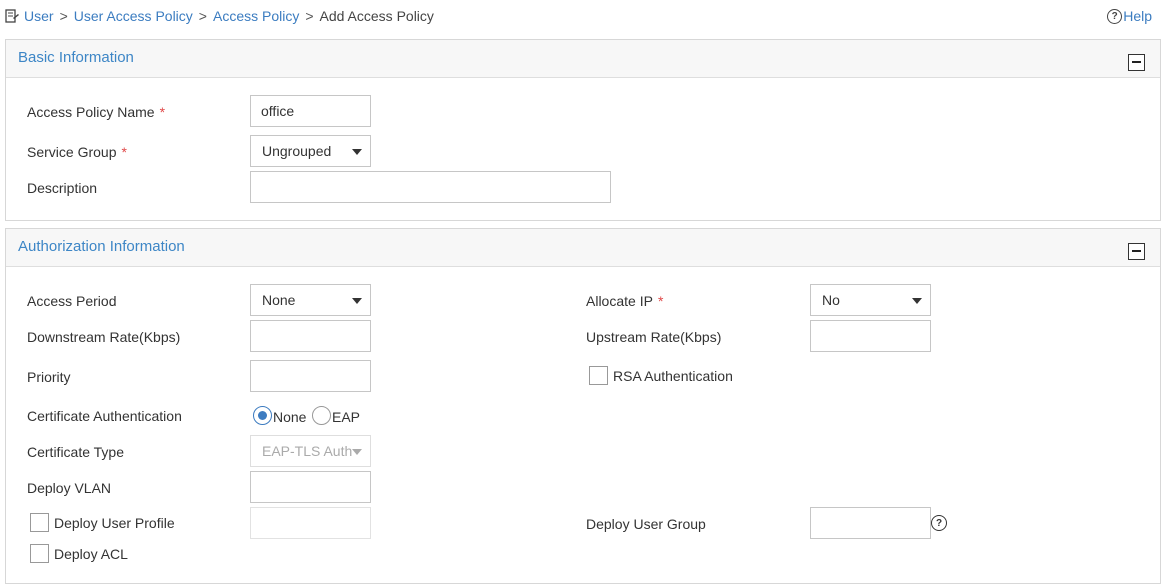  What do you see at coordinates (49, 377) in the screenshot?
I see `priority-label: Priority` at bounding box center [49, 377].